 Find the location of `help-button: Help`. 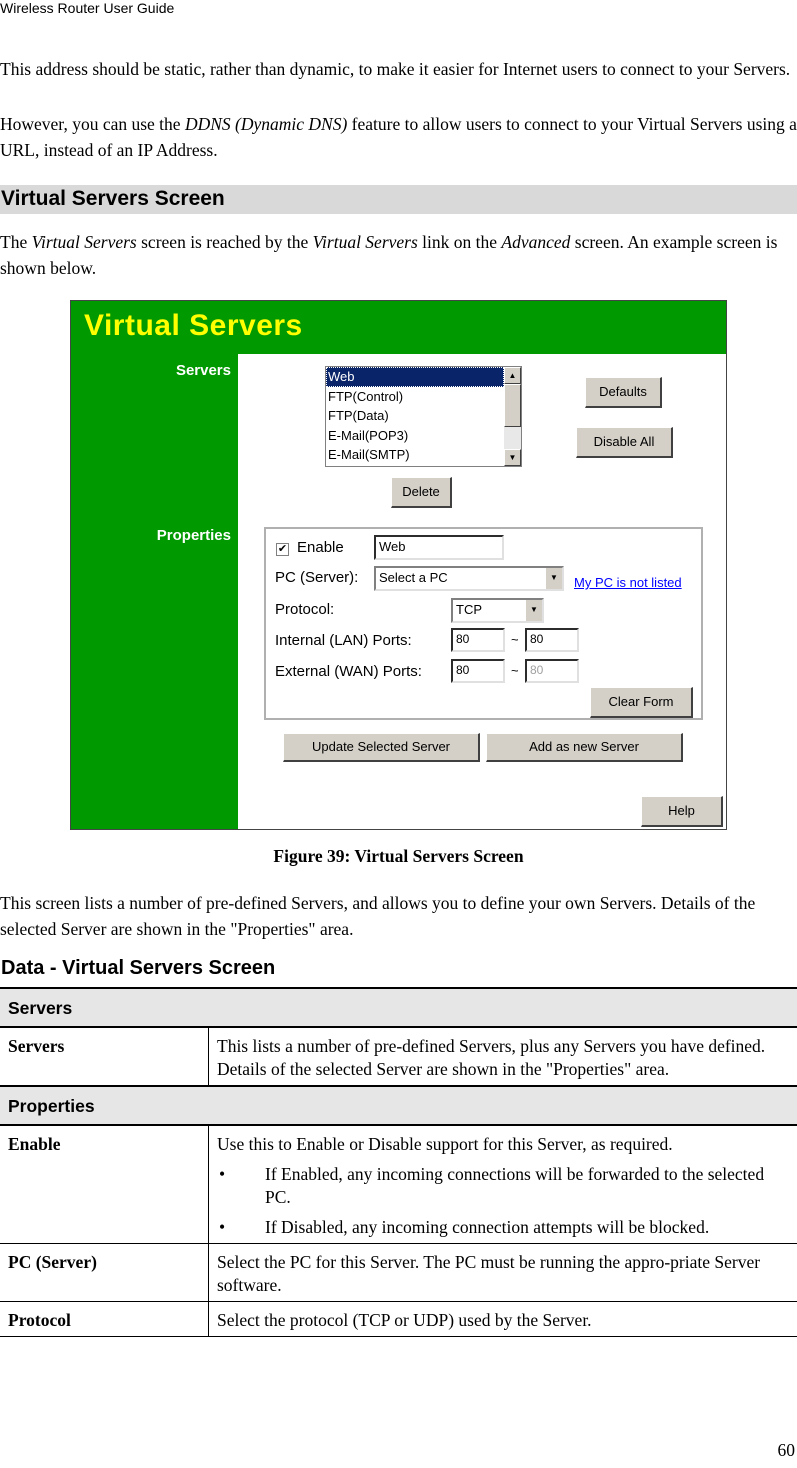

help-button: Help is located at coordinates (682, 811).